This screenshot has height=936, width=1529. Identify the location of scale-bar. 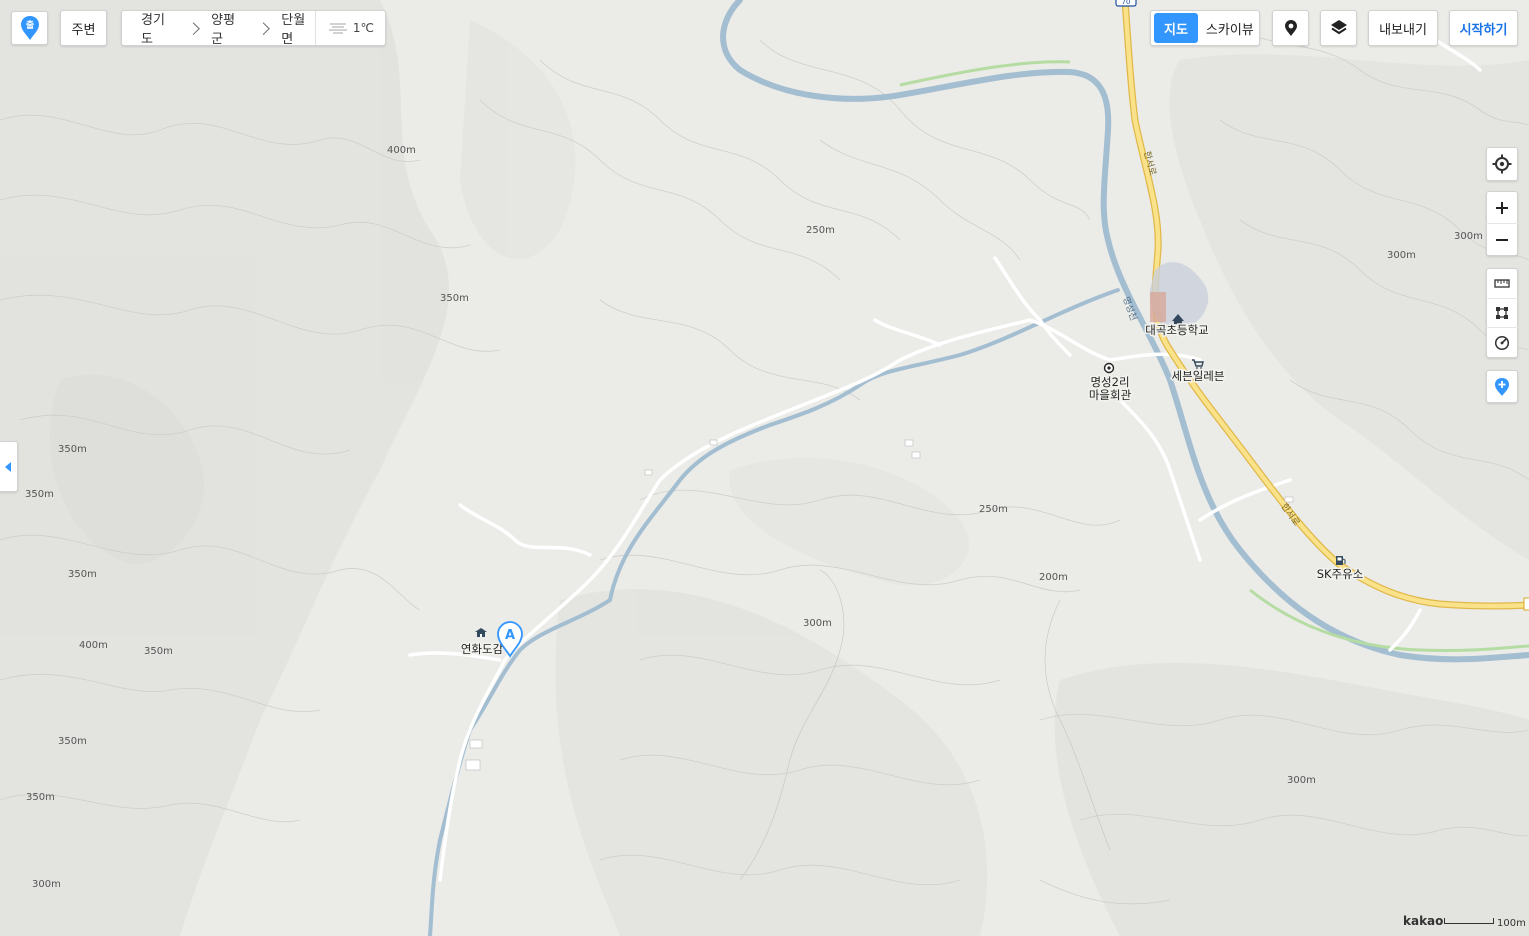
(1469, 921).